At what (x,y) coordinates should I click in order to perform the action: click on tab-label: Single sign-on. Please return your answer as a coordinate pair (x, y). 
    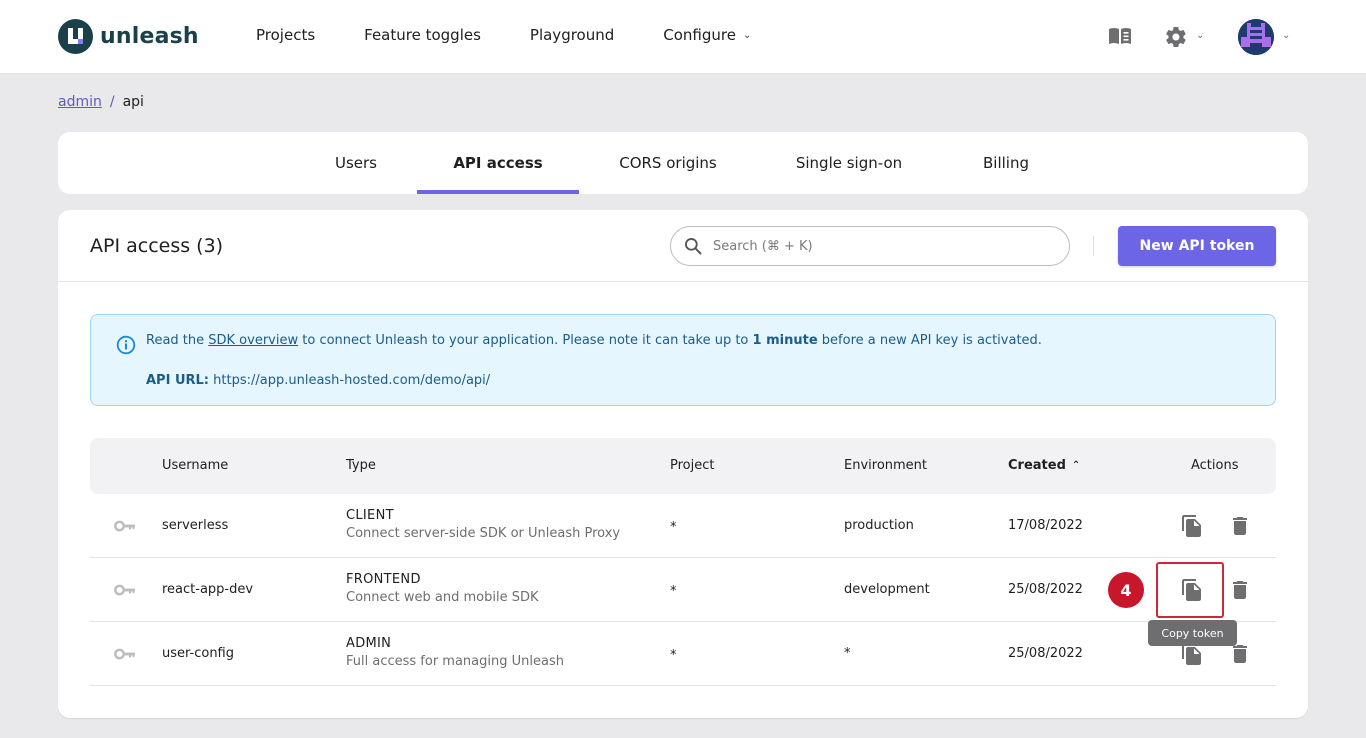
    Looking at the image, I should click on (849, 163).